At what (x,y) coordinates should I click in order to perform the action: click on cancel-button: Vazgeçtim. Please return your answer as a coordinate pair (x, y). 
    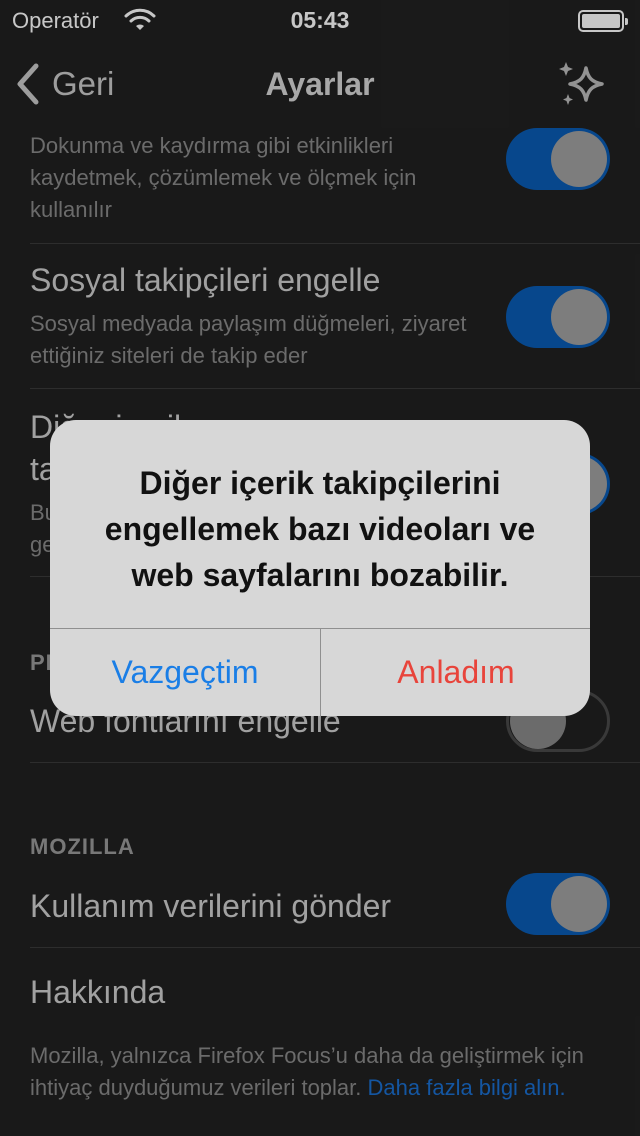
    Looking at the image, I should click on (185, 672).